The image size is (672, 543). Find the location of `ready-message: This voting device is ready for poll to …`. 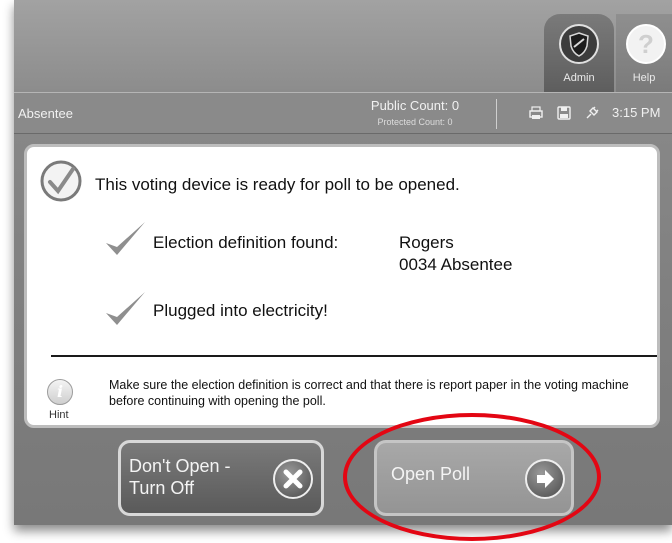

ready-message: This voting device is ready for poll to … is located at coordinates (277, 184).